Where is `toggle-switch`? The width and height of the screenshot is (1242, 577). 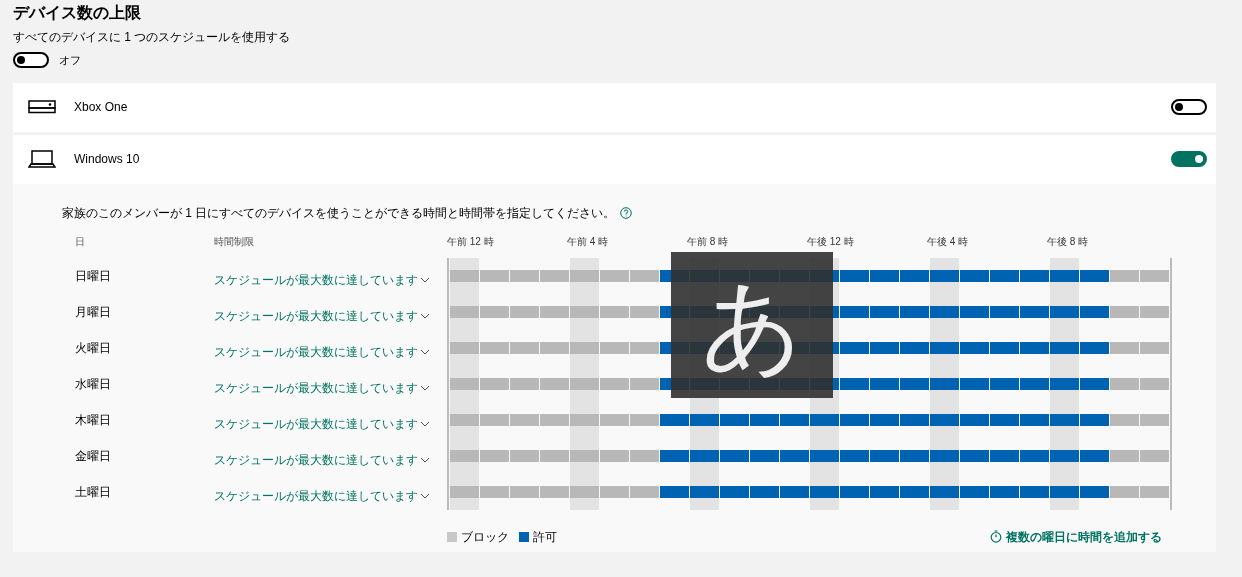
toggle-switch is located at coordinates (31, 60).